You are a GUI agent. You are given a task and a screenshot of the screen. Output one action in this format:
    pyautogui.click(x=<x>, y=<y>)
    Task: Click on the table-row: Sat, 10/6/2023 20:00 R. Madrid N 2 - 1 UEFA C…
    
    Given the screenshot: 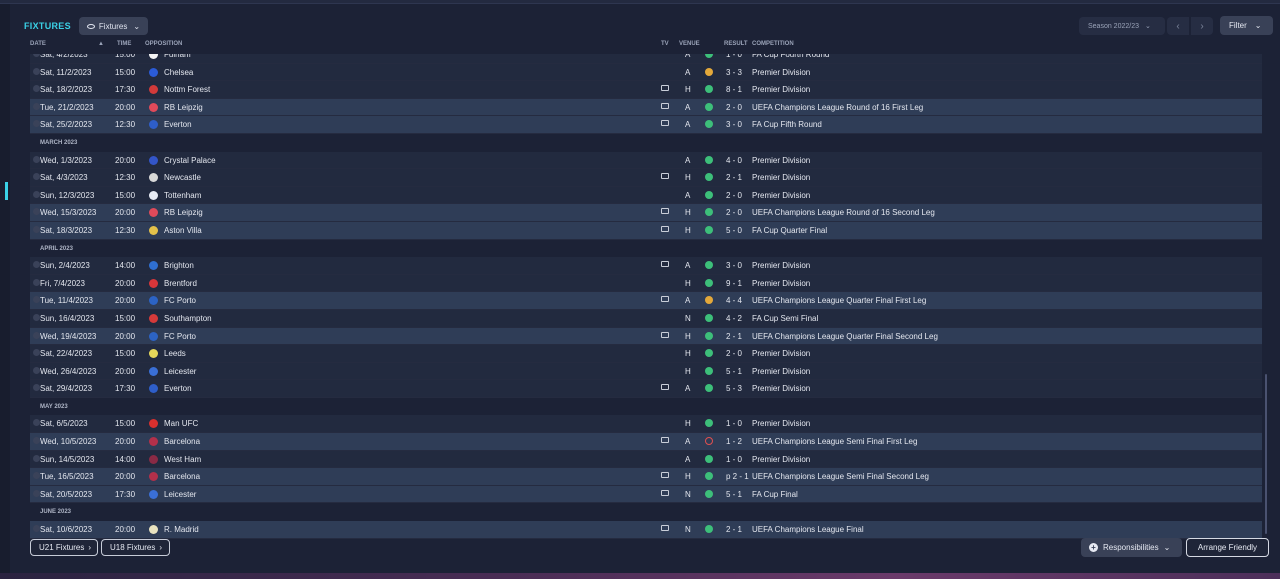 What is the action you would take?
    pyautogui.click(x=646, y=530)
    